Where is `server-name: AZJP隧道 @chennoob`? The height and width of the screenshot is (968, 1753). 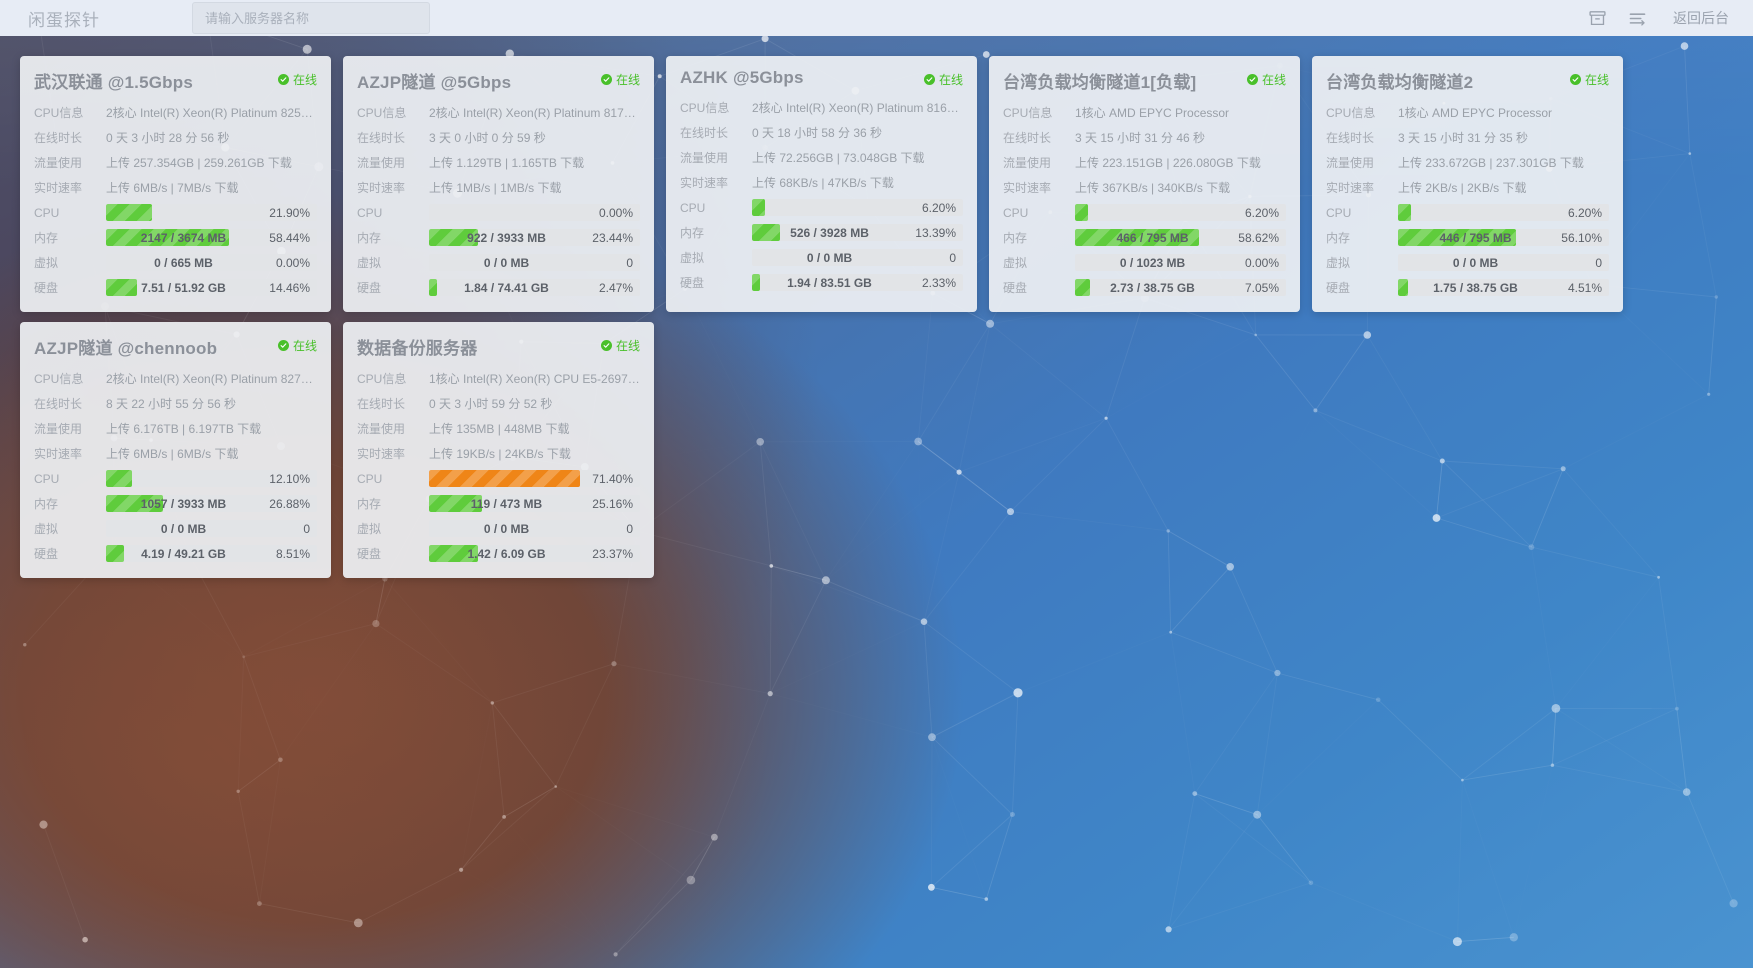
server-name: AZJP隧道 @chennoob is located at coordinates (126, 348).